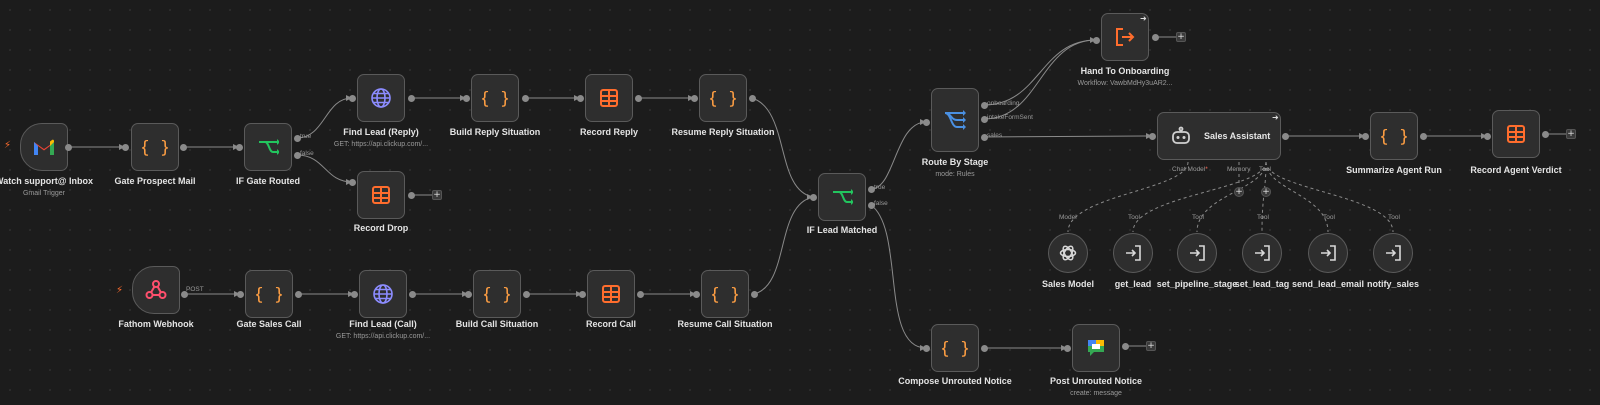  I want to click on node-compose-unrouted-notice: { }, so click(955, 348).